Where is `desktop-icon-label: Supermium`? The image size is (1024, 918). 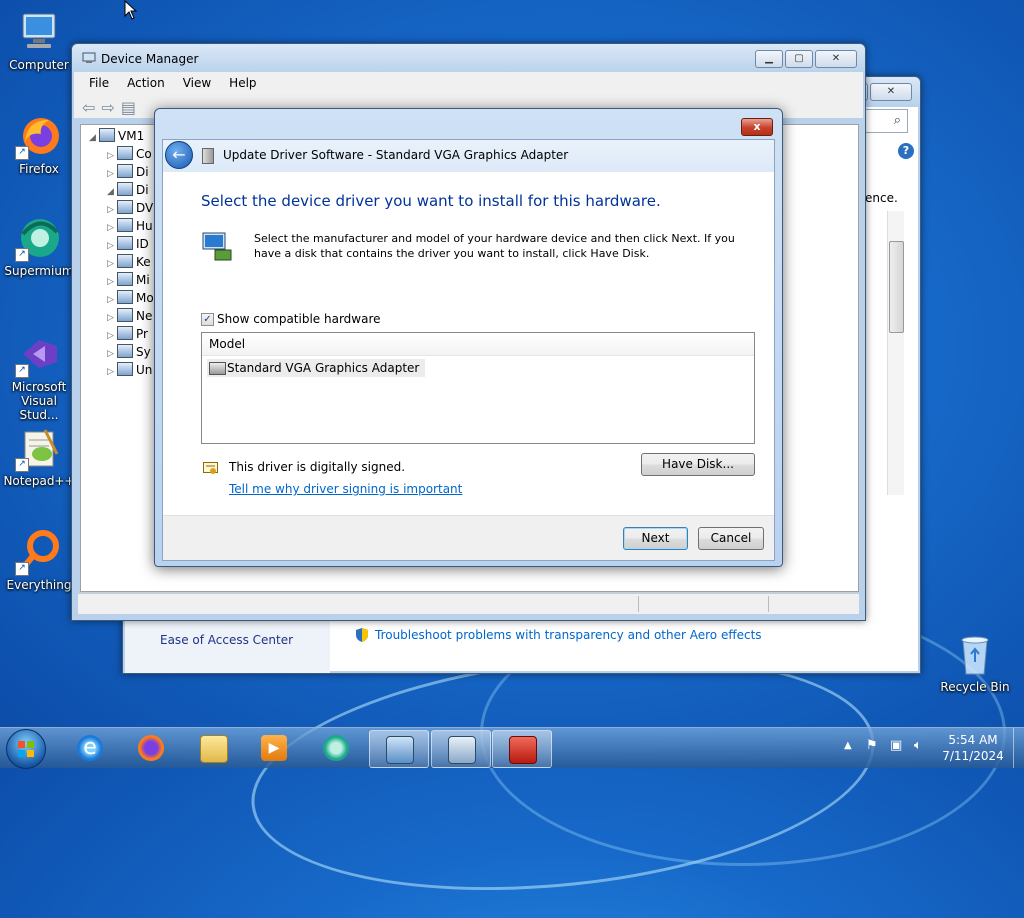 desktop-icon-label: Supermium is located at coordinates (39, 271).